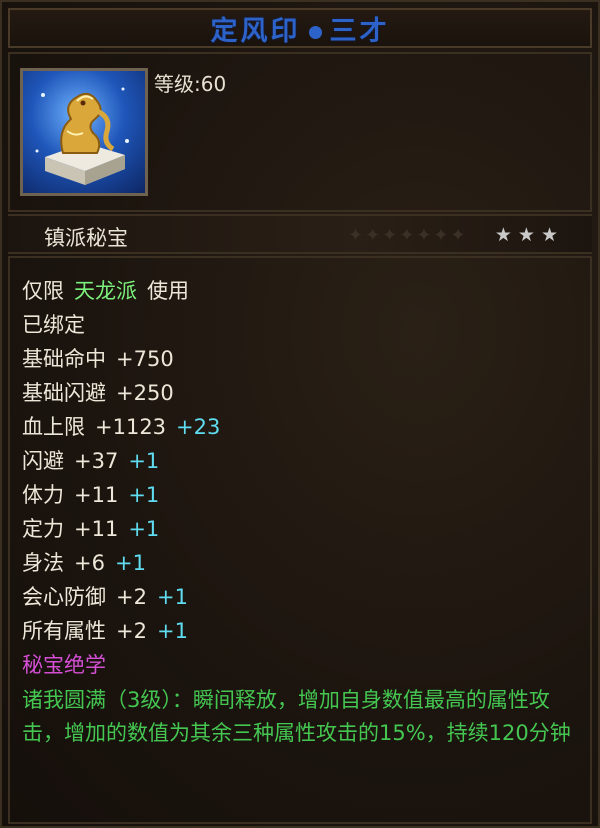  I want to click on stat-value: +250, so click(145, 393).